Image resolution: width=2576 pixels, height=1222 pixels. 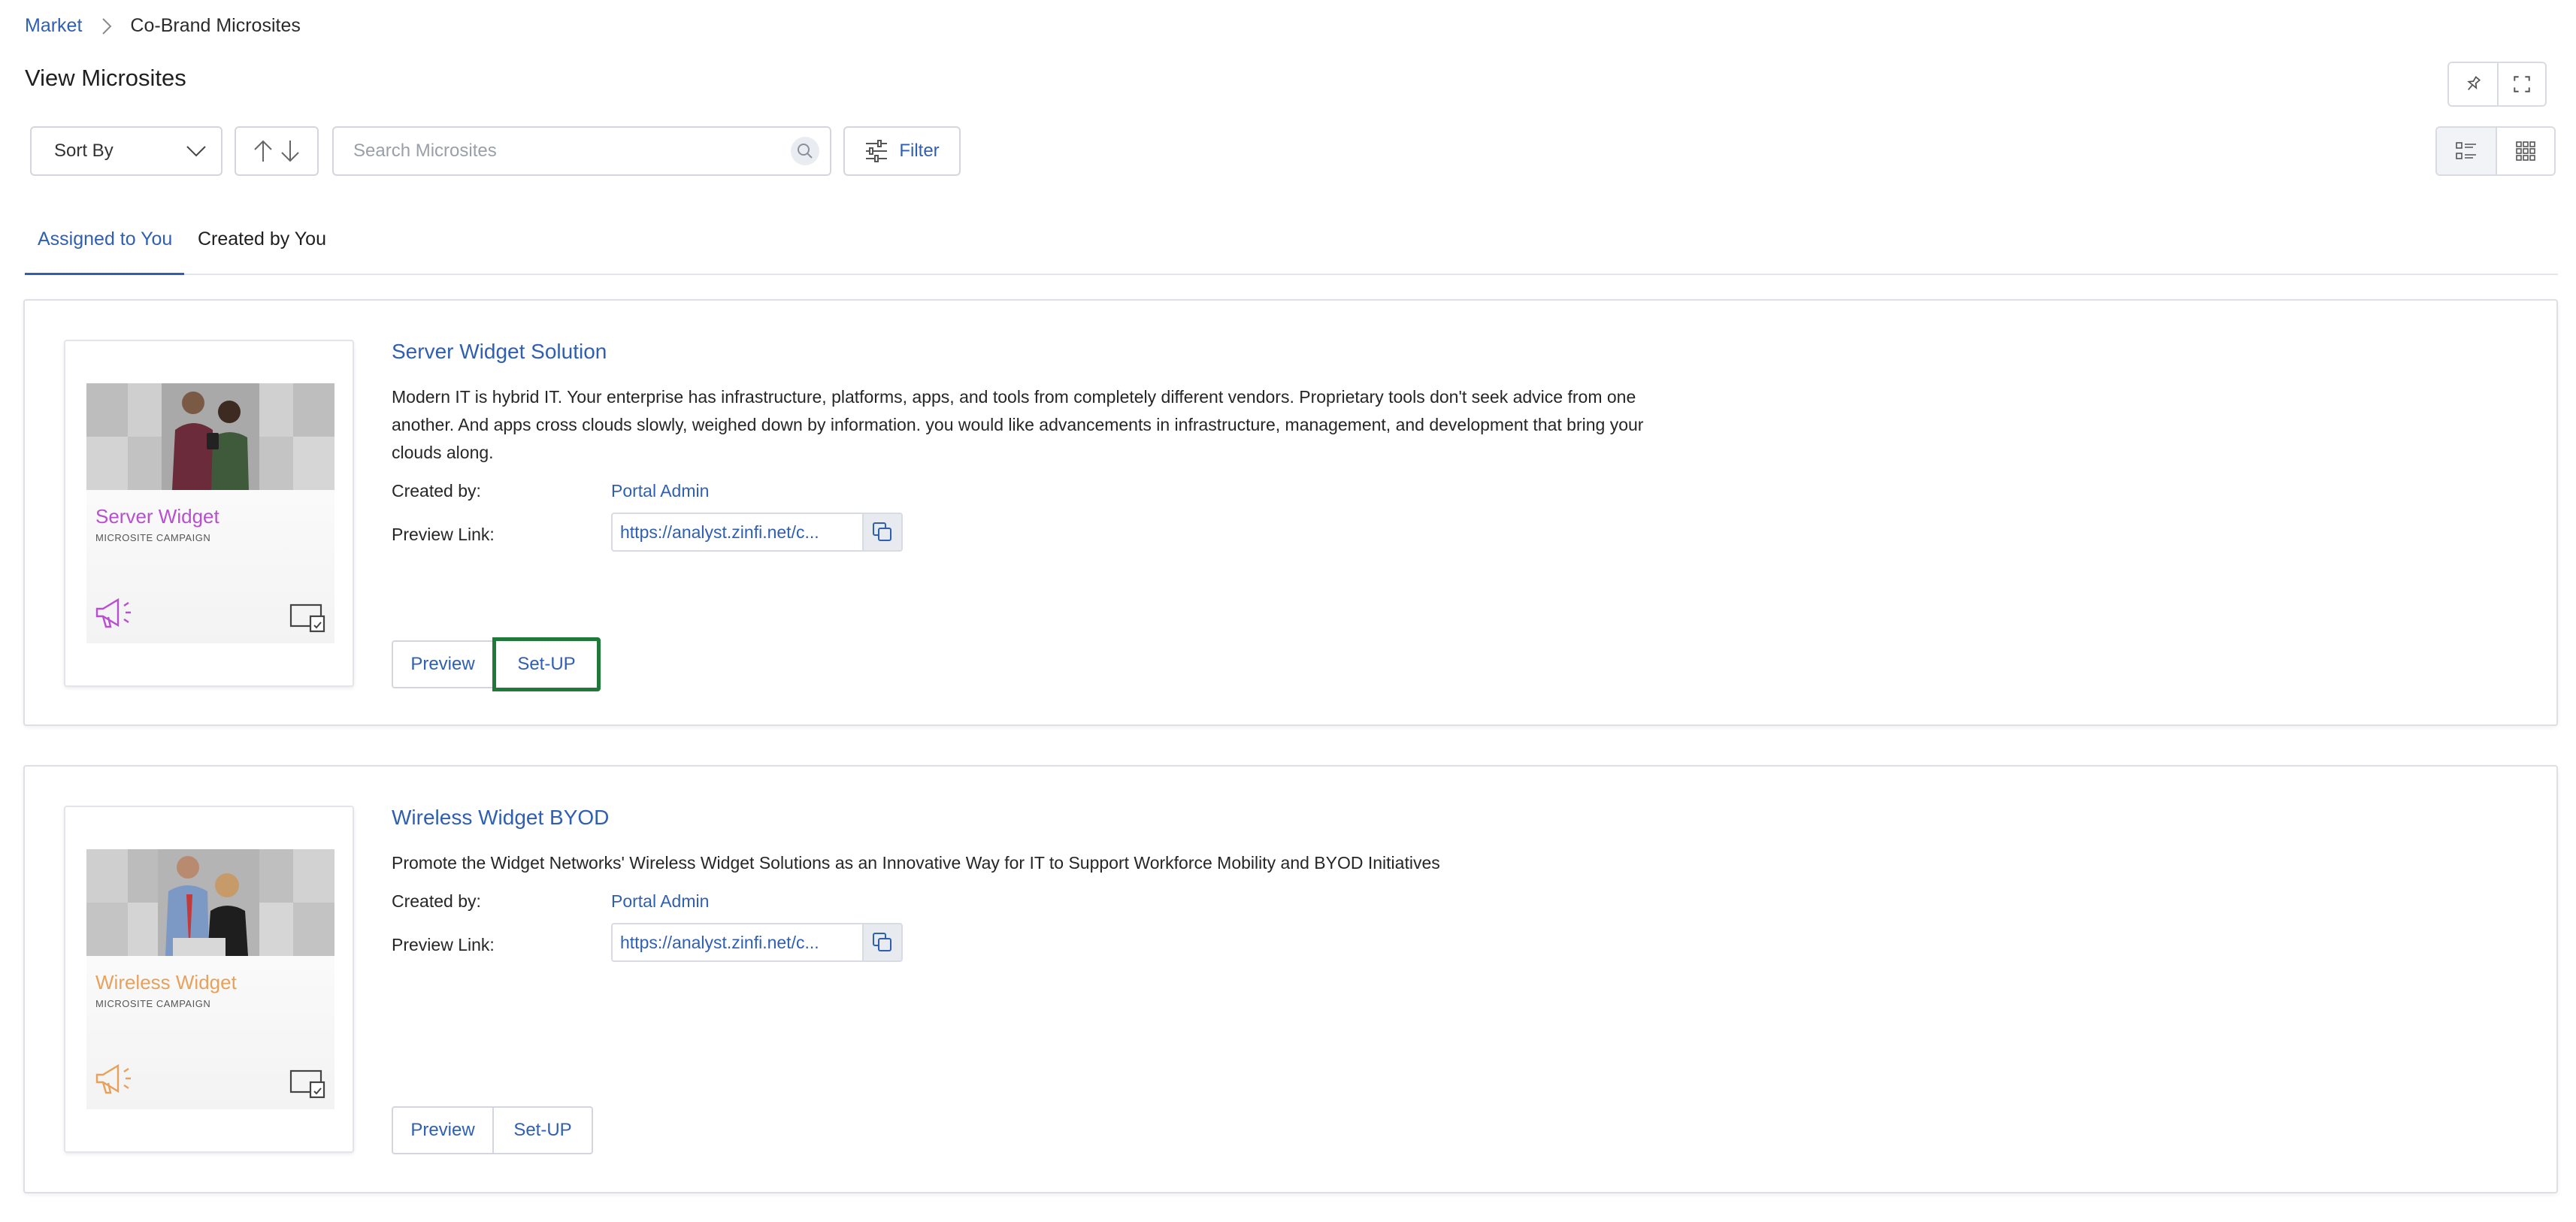 What do you see at coordinates (106, 26) in the screenshot?
I see `chevron-right-icon` at bounding box center [106, 26].